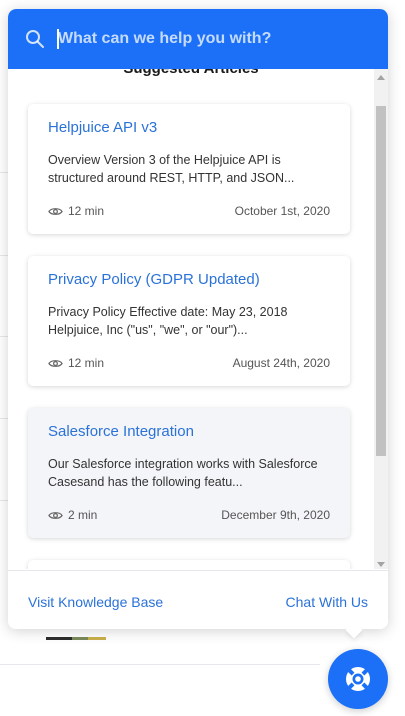  Describe the element at coordinates (58, 39) in the screenshot. I see `text-cursor` at that location.